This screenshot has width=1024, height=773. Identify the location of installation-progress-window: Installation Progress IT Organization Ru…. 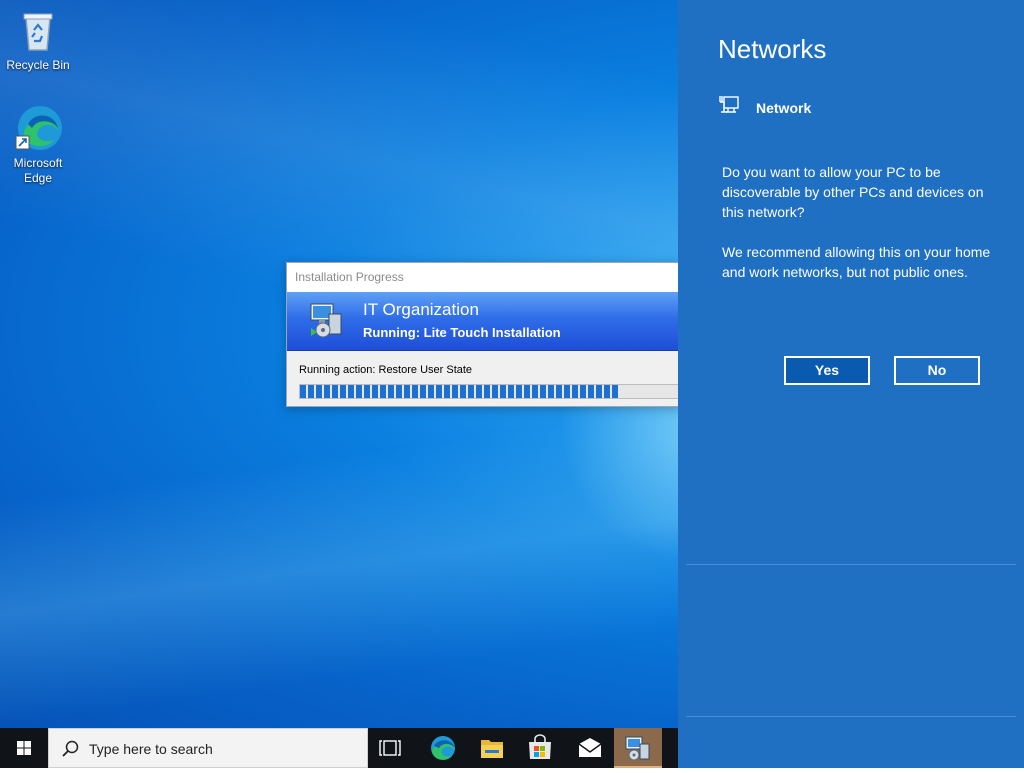
(483, 334).